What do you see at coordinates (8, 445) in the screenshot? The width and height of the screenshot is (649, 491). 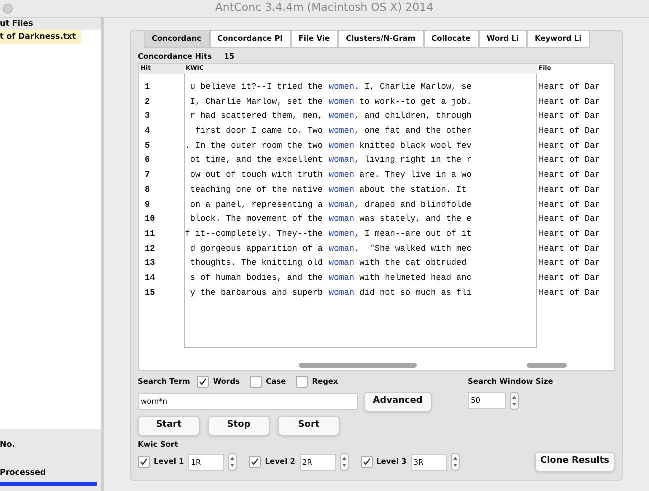 I see `total-label: No.` at bounding box center [8, 445].